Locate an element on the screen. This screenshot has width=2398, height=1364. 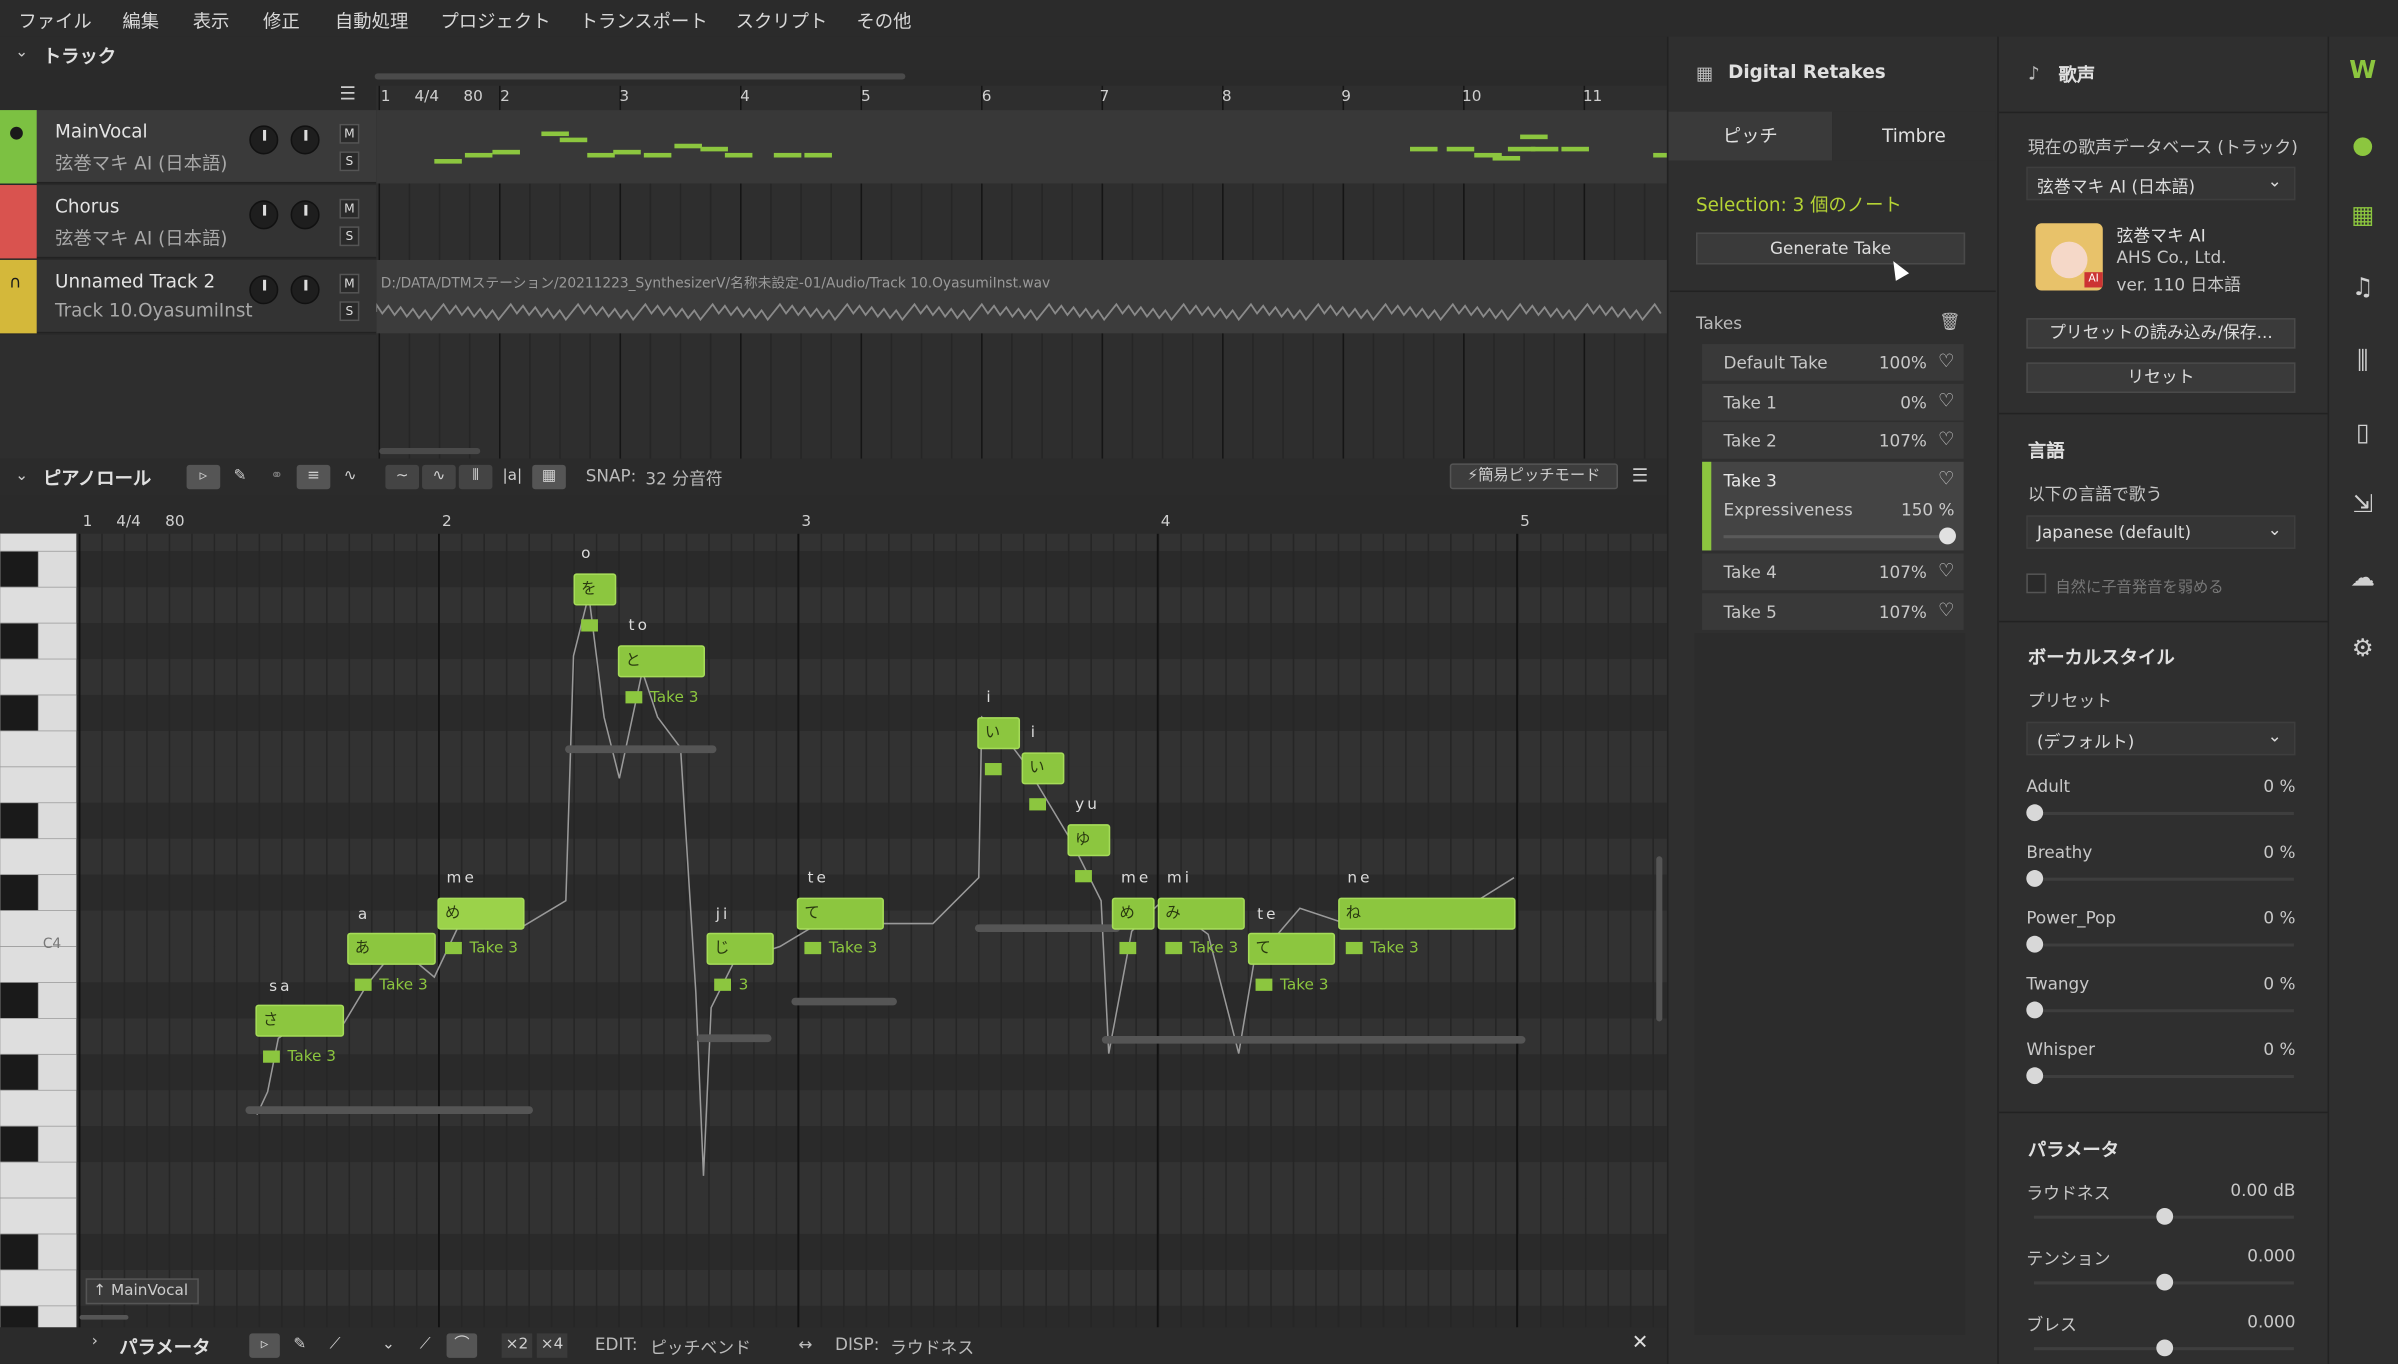
export-icon: ⇲ is located at coordinates (2363, 506).